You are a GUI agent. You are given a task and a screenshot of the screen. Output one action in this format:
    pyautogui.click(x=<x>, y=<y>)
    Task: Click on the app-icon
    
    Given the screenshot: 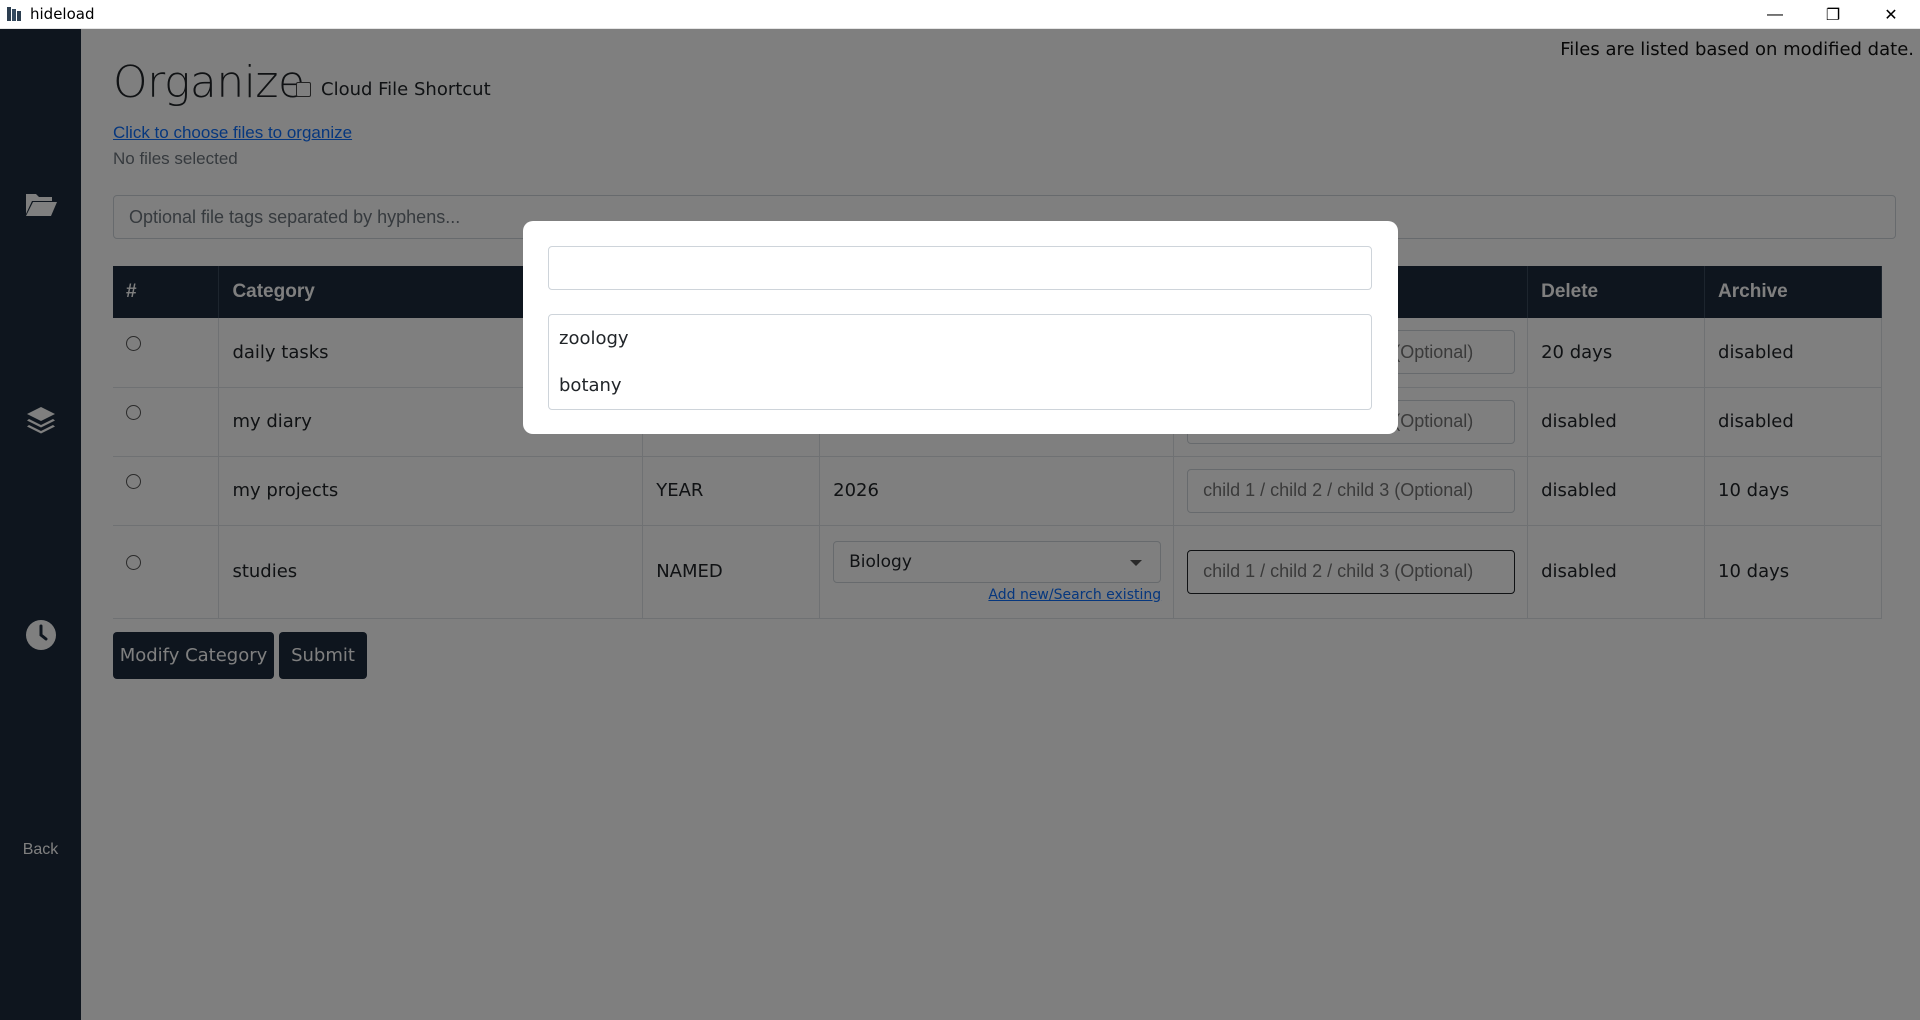 What is the action you would take?
    pyautogui.click(x=14, y=14)
    